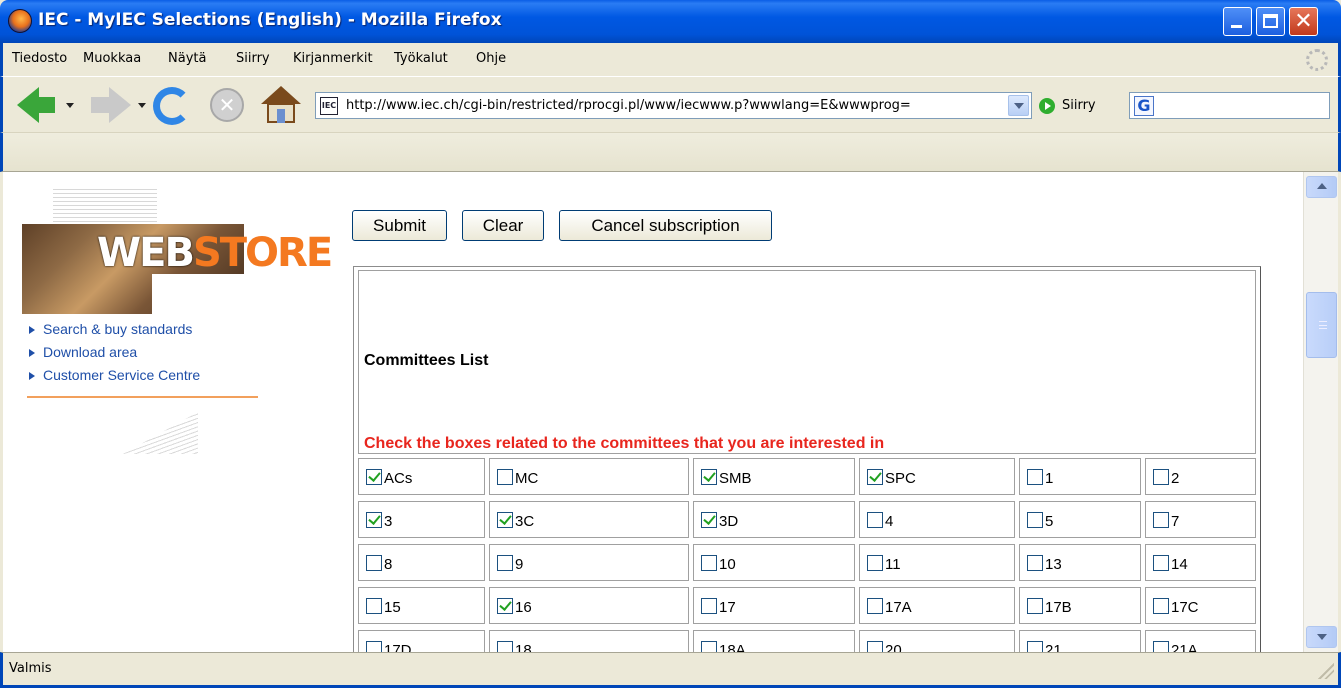 The height and width of the screenshot is (688, 1341). What do you see at coordinates (503, 225) in the screenshot?
I see `clear-button: Clear` at bounding box center [503, 225].